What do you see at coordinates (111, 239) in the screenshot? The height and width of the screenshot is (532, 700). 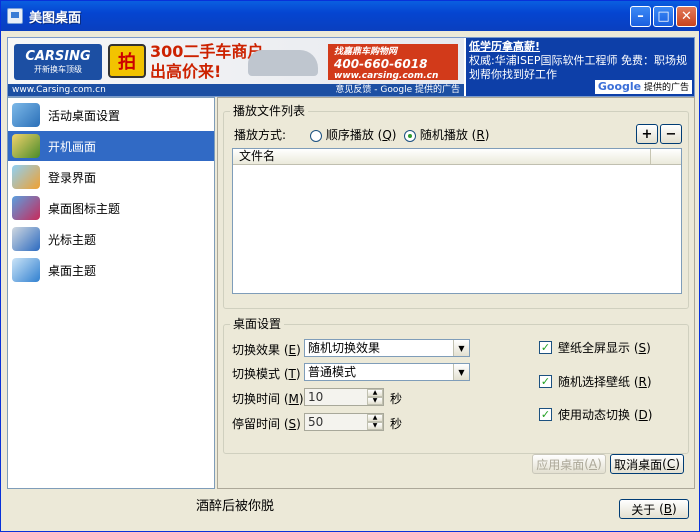 I see `sidebar-item-cursor-theme: 光标主题` at bounding box center [111, 239].